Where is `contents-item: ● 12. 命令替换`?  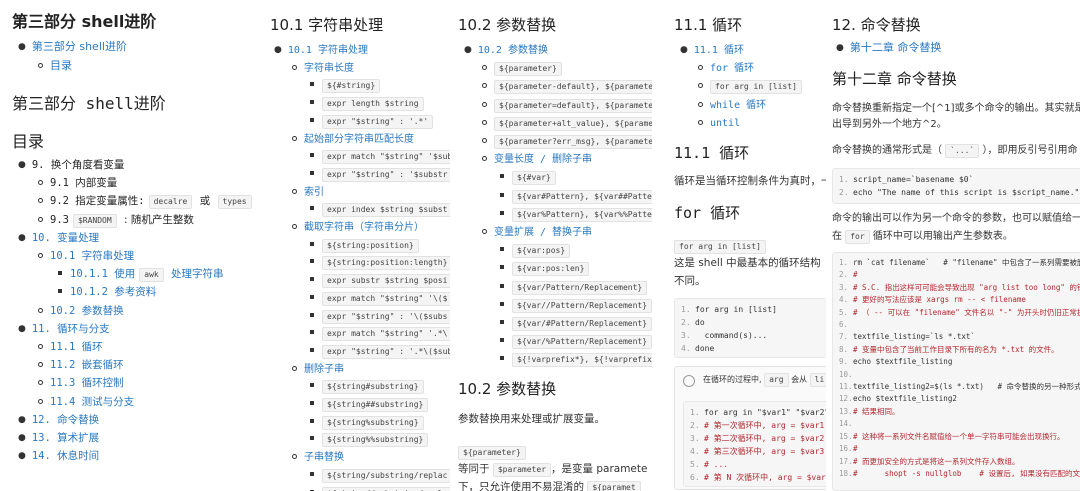 contents-item: ● 12. 命令替换 is located at coordinates (58, 420).